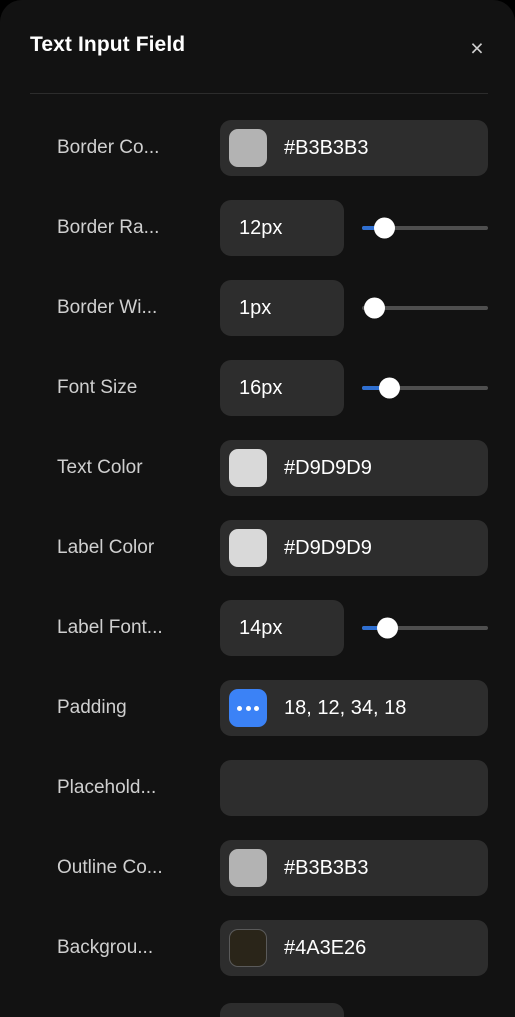 The width and height of the screenshot is (515, 1017). I want to click on property-row: Outline Co... #B3B3B3, so click(257, 868).